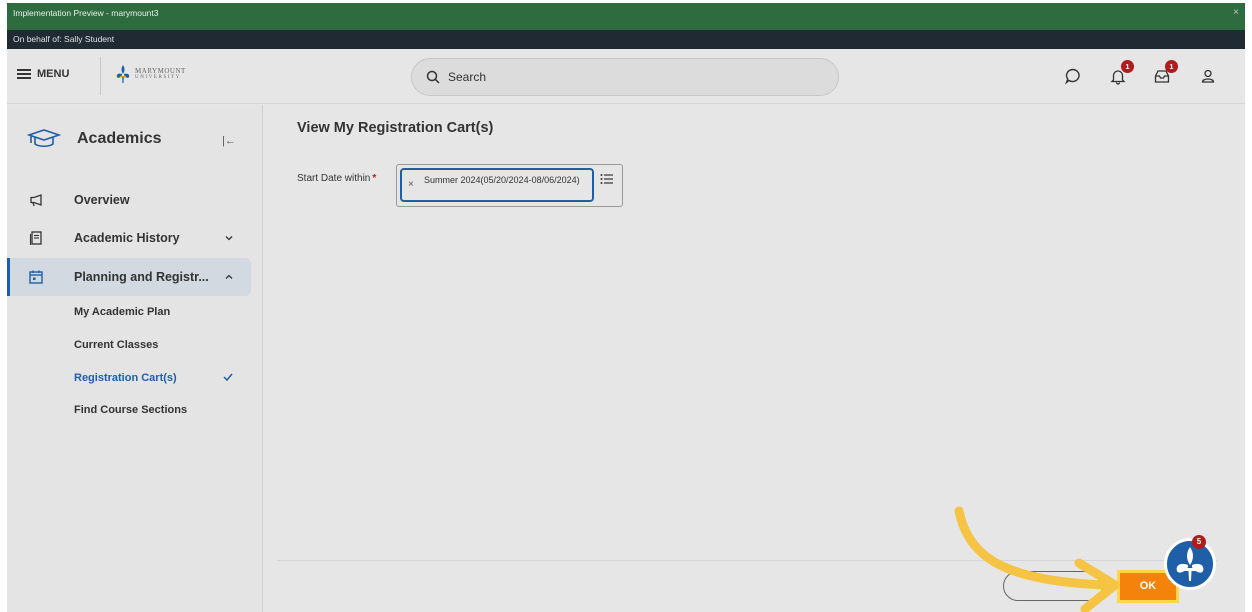 The height and width of the screenshot is (612, 1252). What do you see at coordinates (433, 77) in the screenshot?
I see `search-icon` at bounding box center [433, 77].